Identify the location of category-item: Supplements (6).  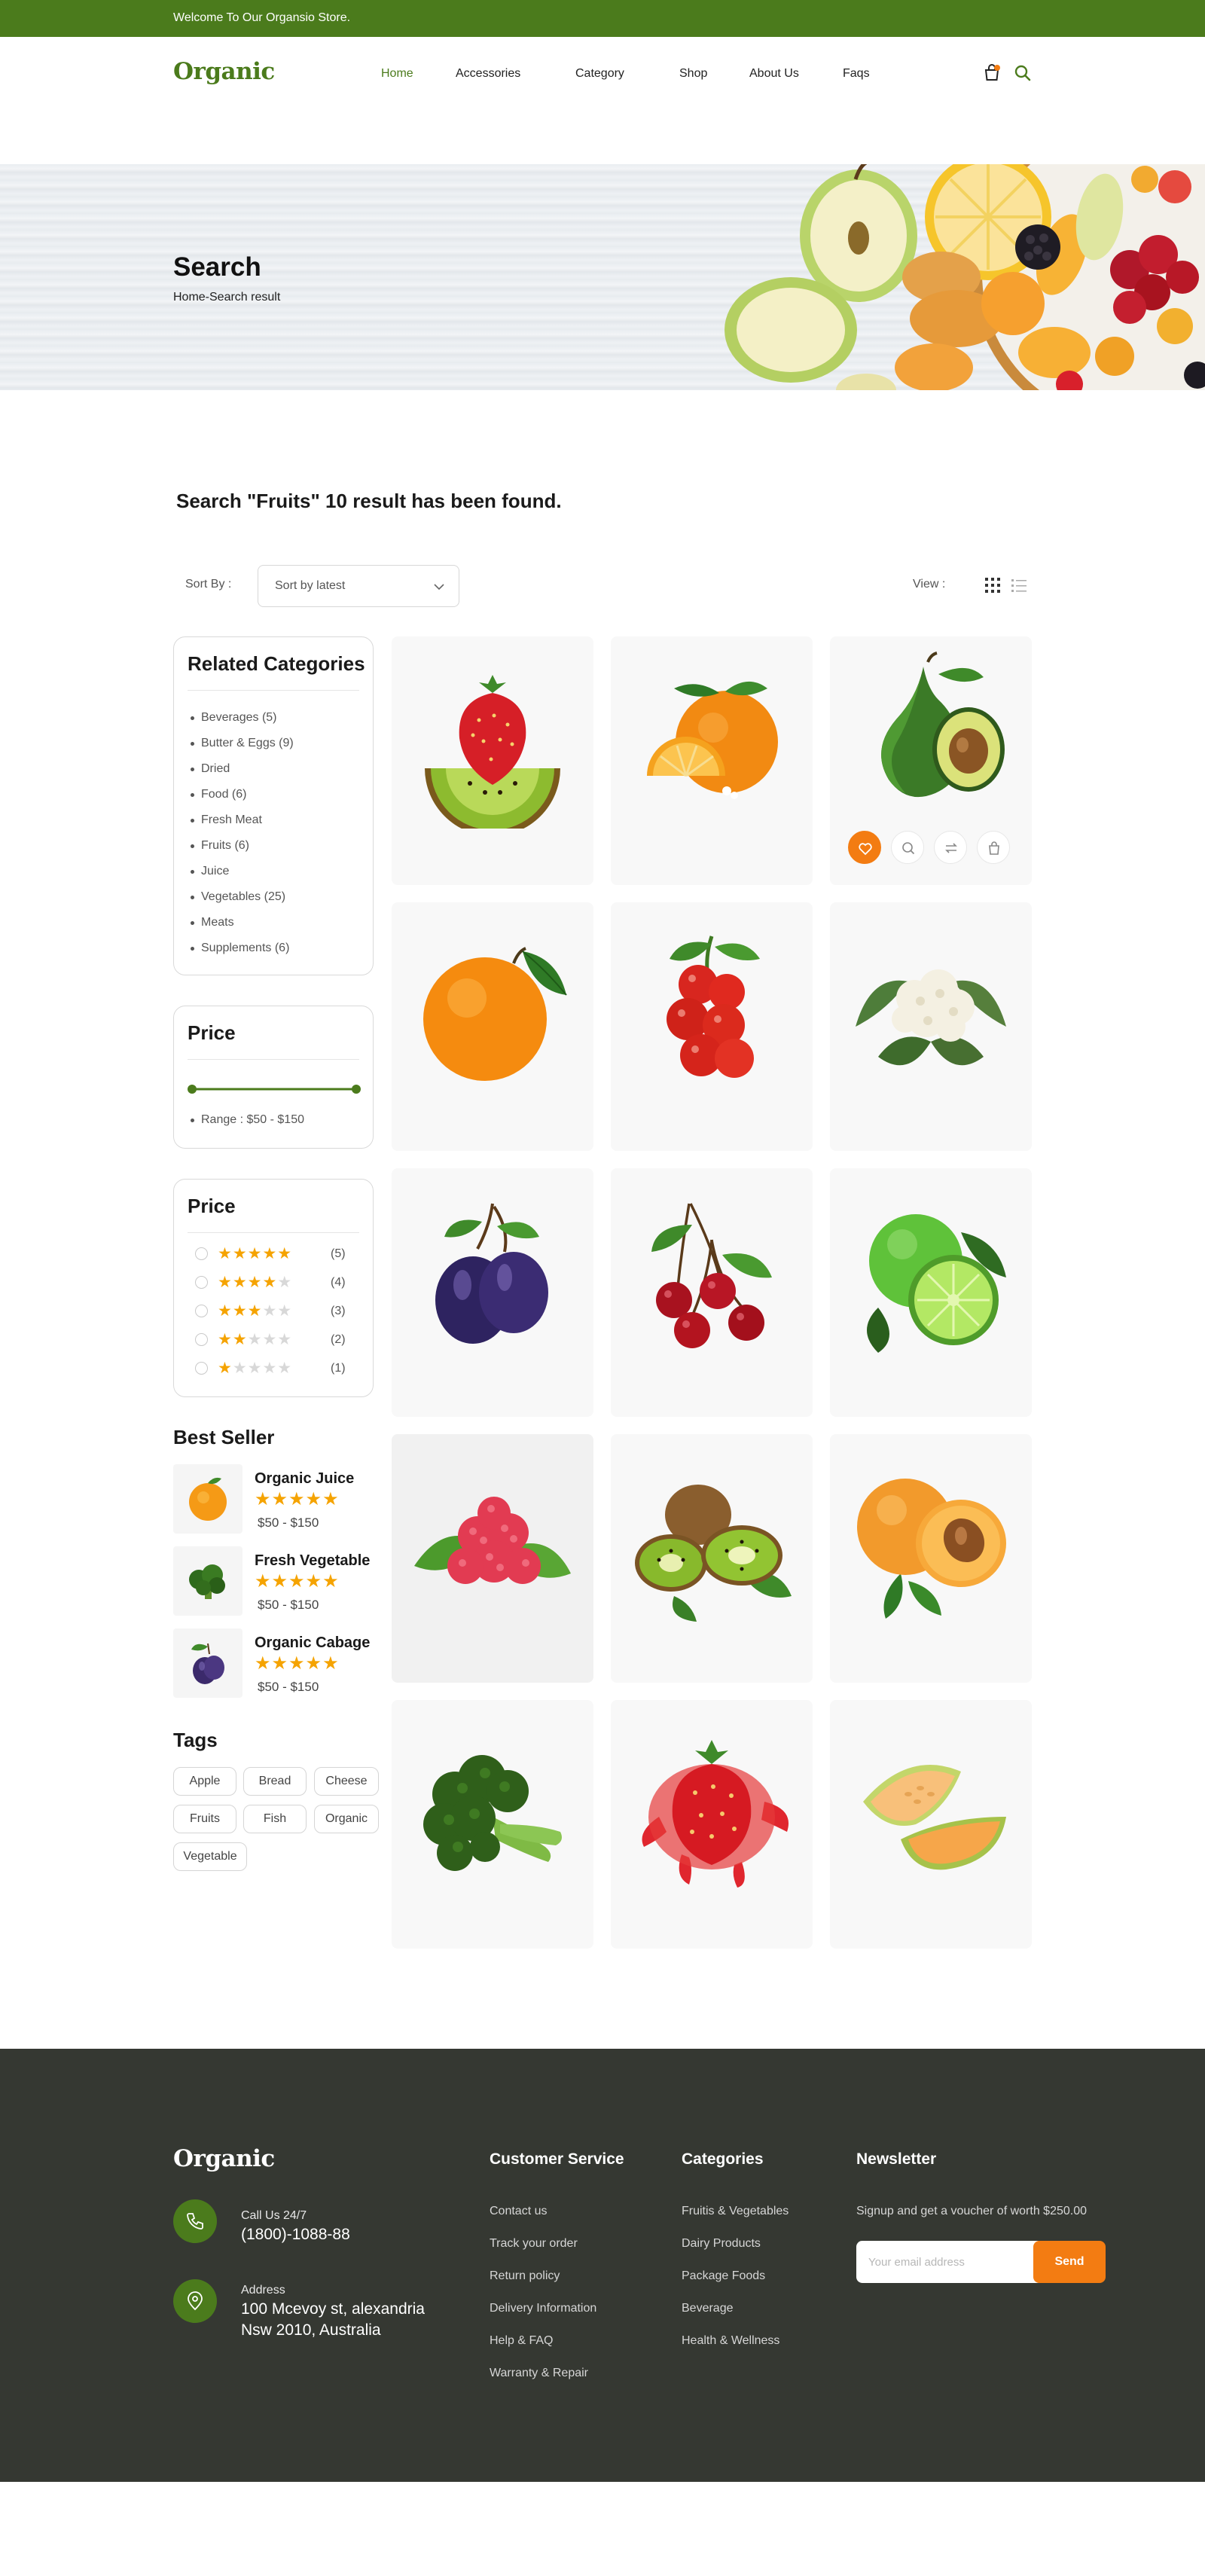
(240, 949).